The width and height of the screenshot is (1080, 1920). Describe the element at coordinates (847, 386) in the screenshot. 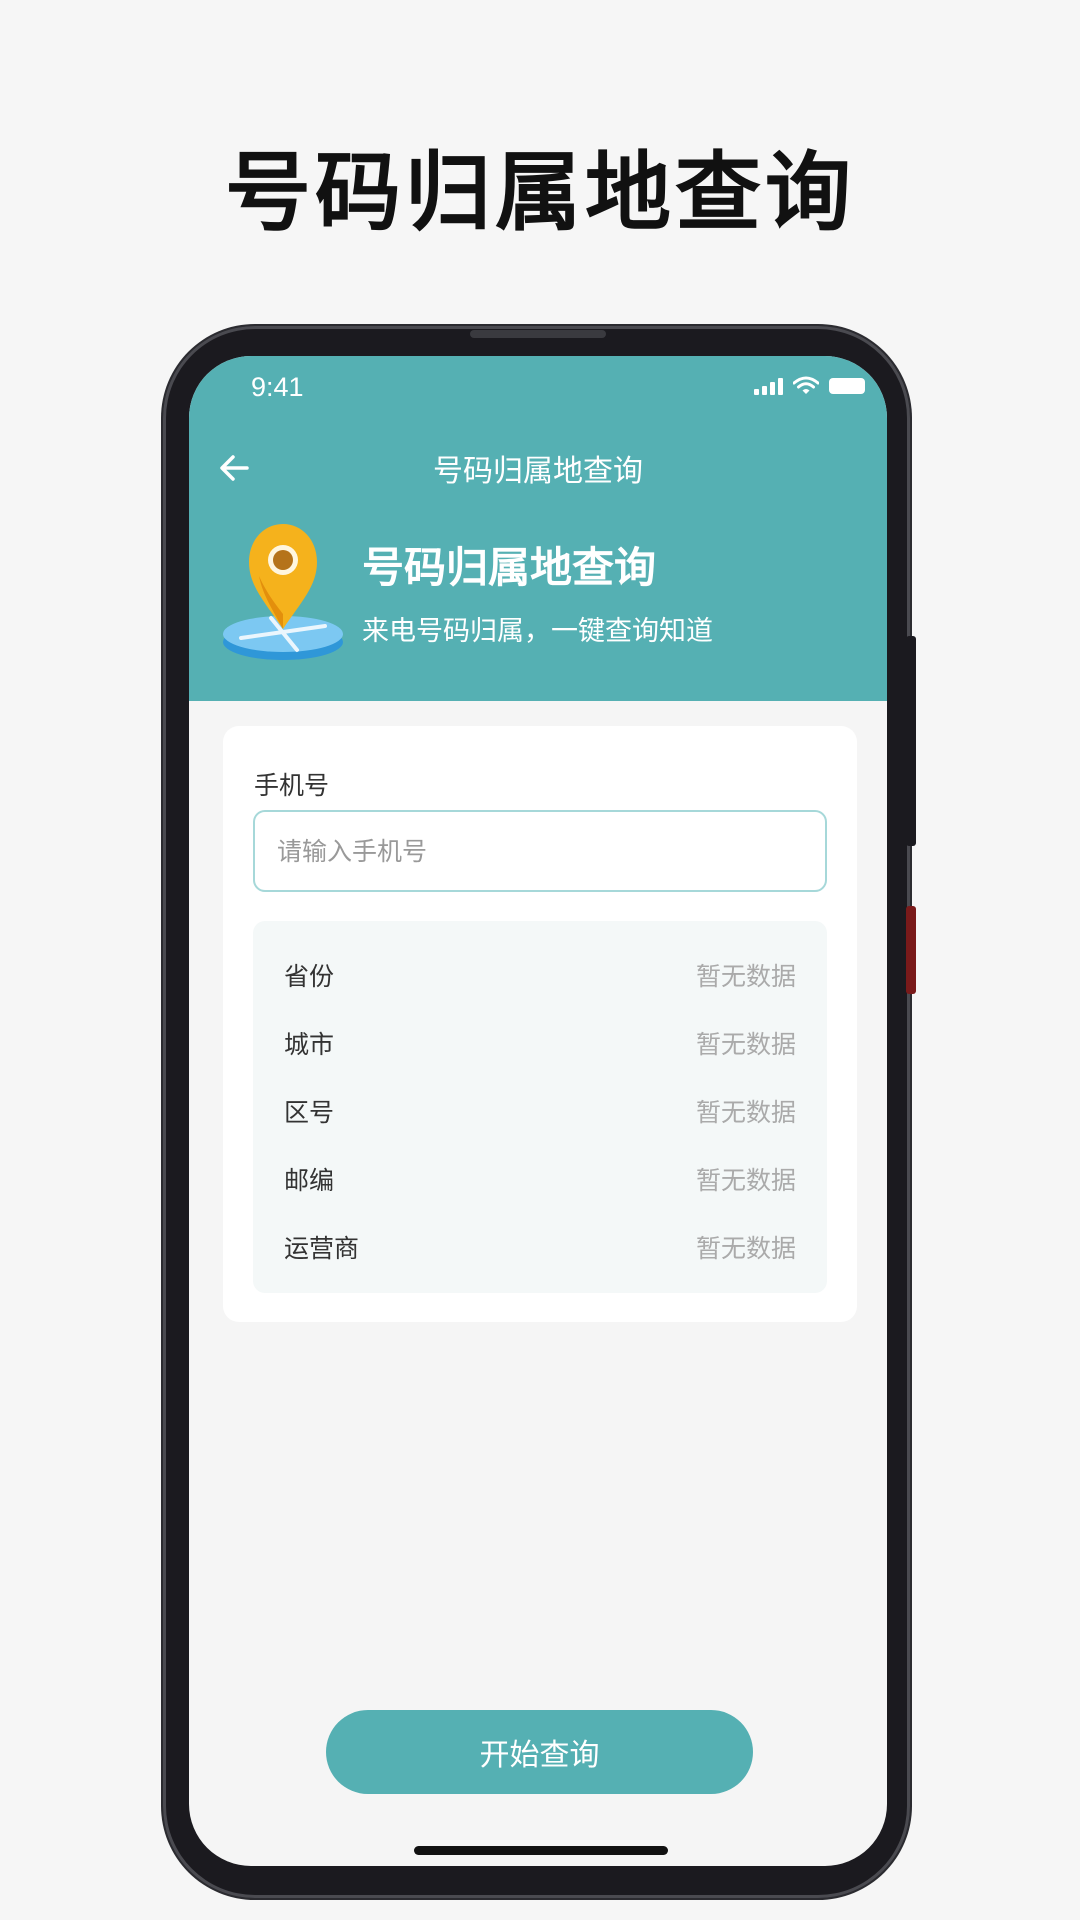

I see `battery-icon` at that location.